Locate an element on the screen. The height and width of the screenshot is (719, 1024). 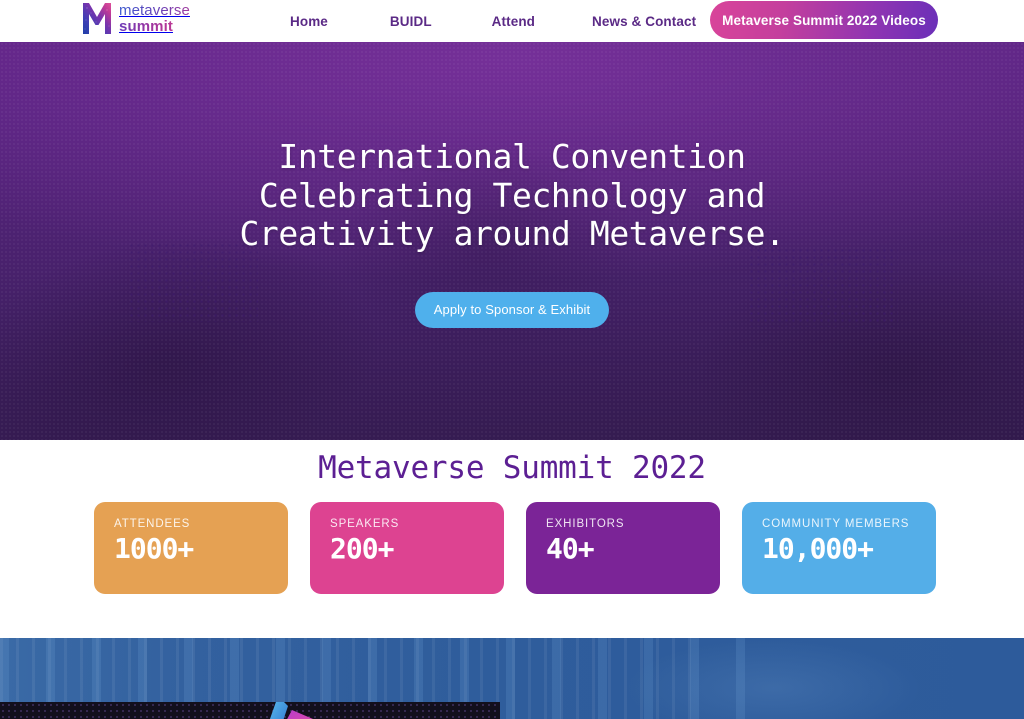
stat-card-label: EXHIBITORS is located at coordinates (585, 524).